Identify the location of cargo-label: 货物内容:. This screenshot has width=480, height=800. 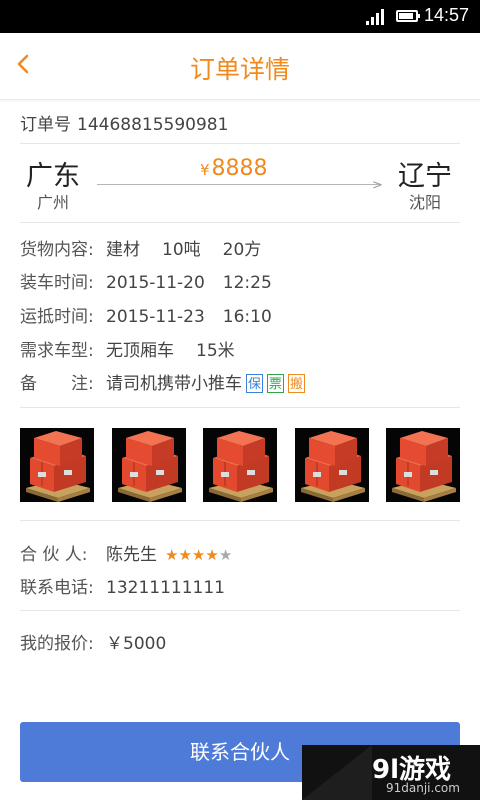
(57, 250).